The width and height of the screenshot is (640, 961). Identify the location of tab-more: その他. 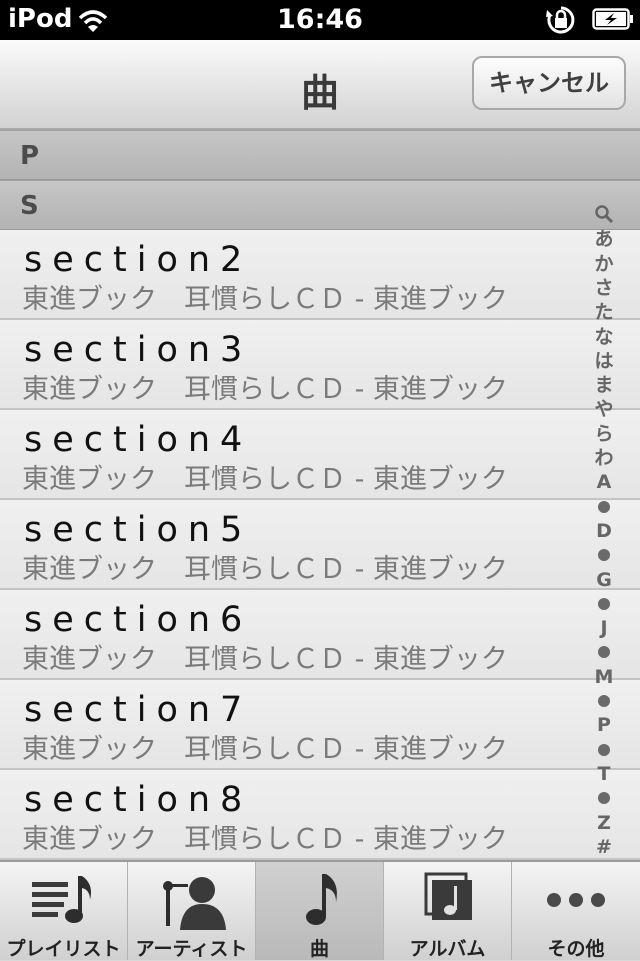
(576, 911).